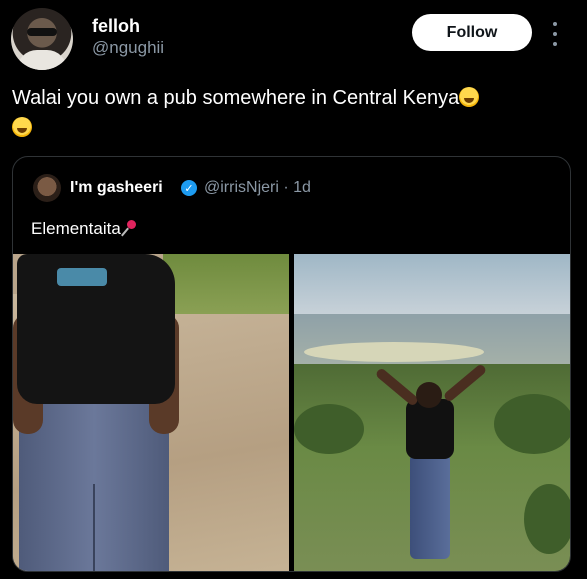 The height and width of the screenshot is (579, 587). What do you see at coordinates (116, 188) in the screenshot?
I see `quoted-author-name: I'm gasheeri` at bounding box center [116, 188].